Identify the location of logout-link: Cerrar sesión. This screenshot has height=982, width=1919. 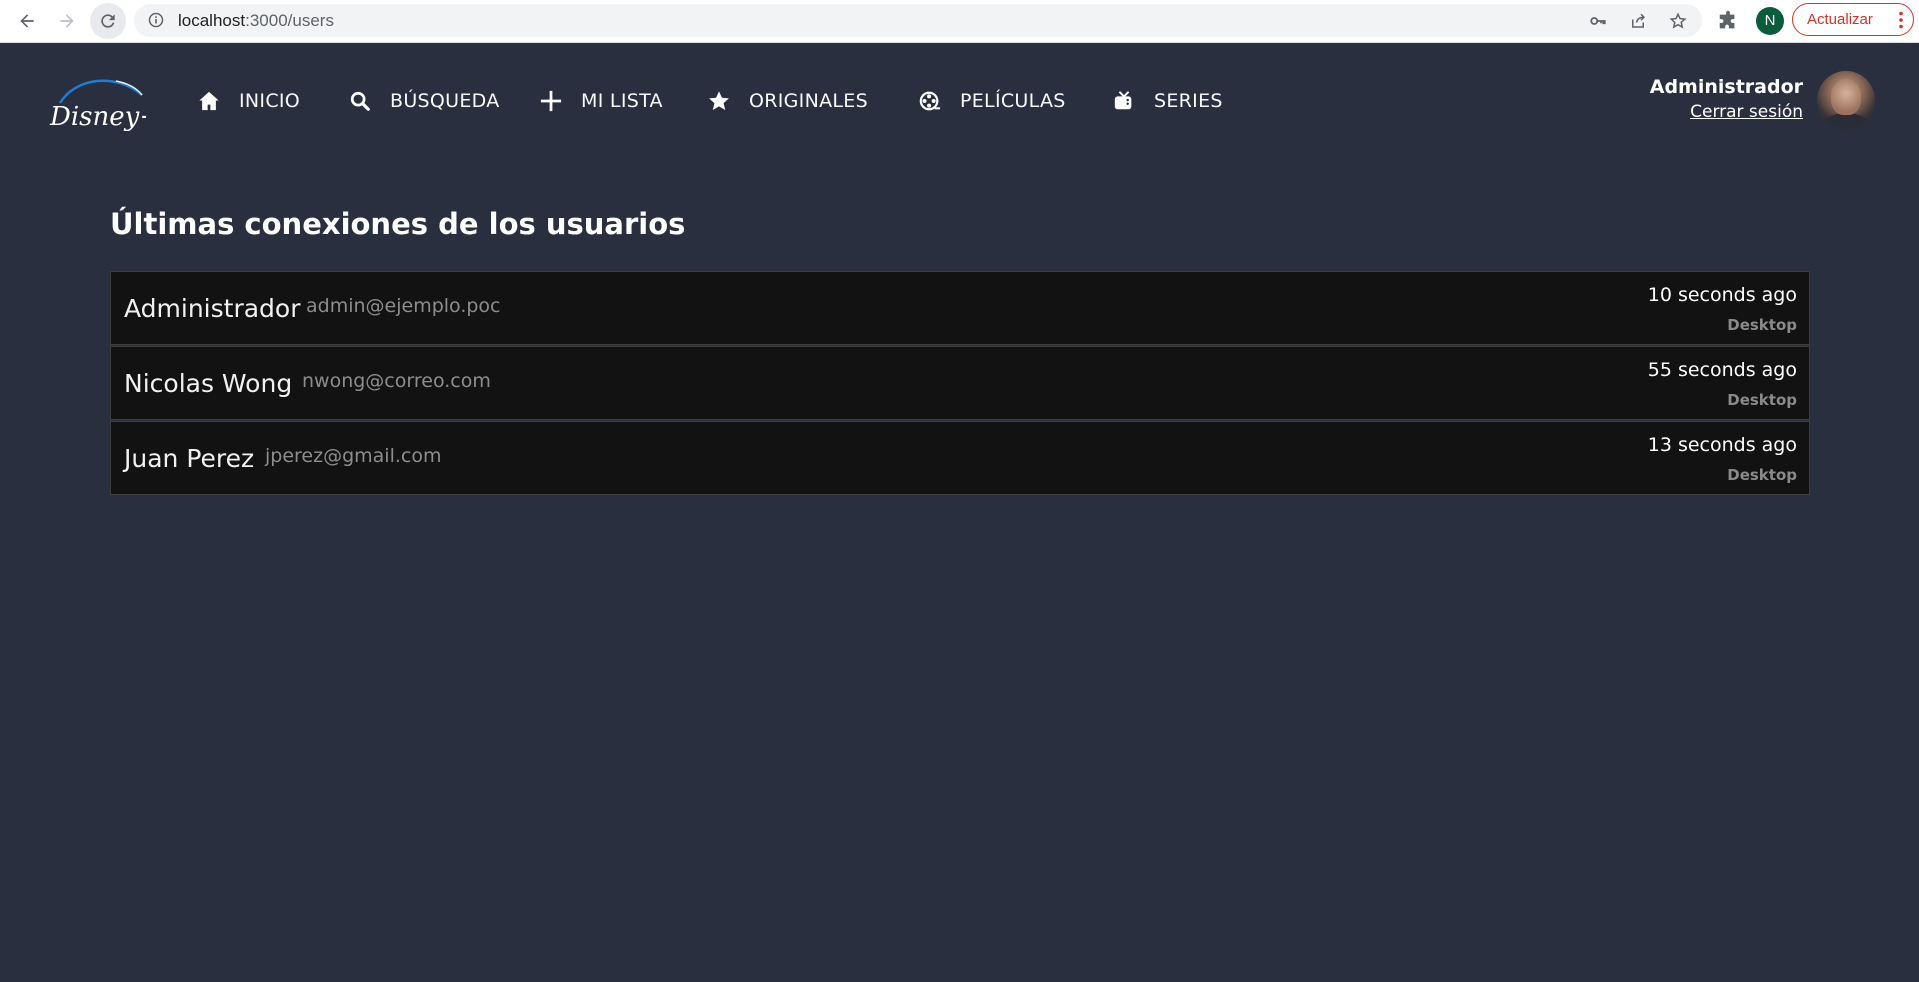
(1746, 112).